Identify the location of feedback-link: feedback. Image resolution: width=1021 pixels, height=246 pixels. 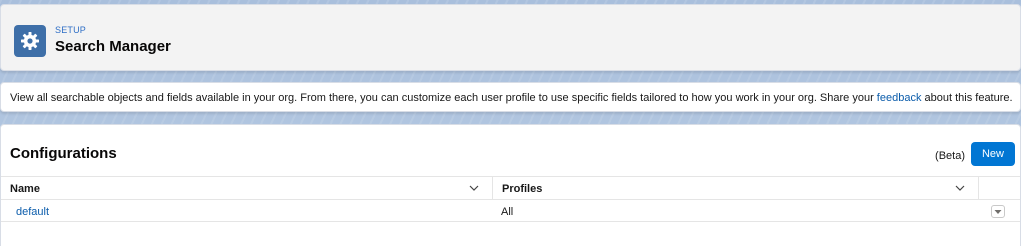
(899, 98).